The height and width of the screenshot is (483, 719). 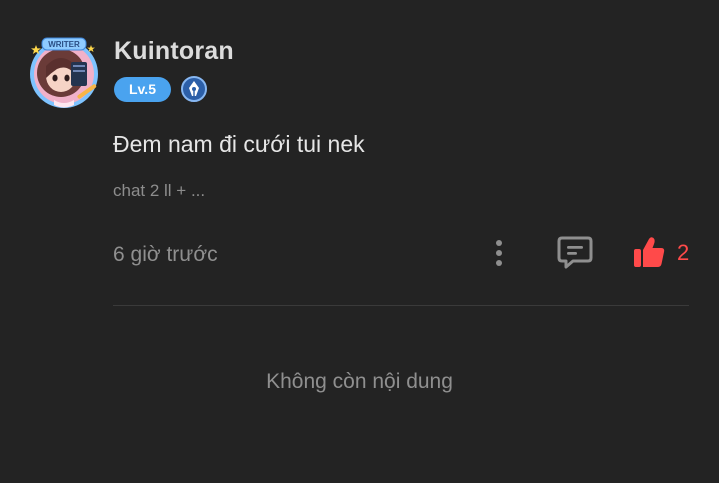 What do you see at coordinates (239, 144) in the screenshot?
I see `comment-text: Đem nam đi cưới tui nek` at bounding box center [239, 144].